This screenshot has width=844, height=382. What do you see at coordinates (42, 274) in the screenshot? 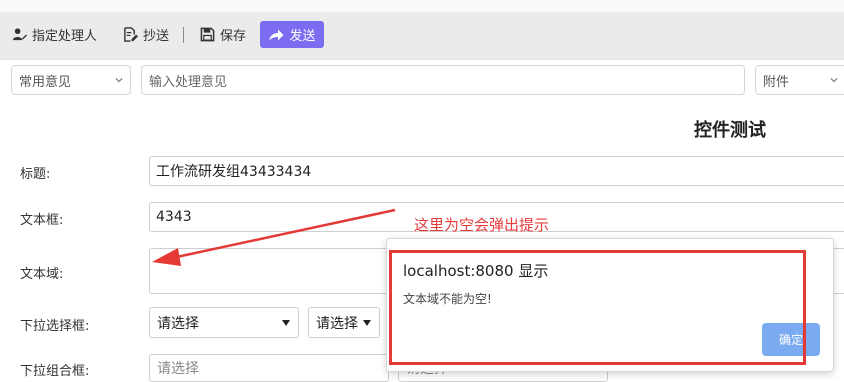
I see `textarea-field-label: 文本域:` at bounding box center [42, 274].